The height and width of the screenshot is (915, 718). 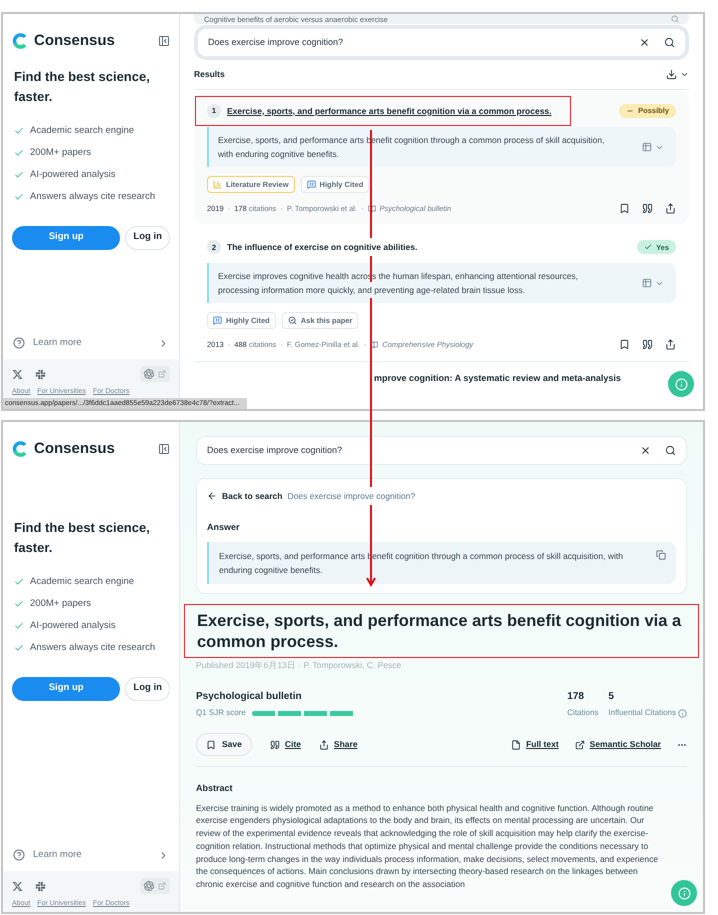 I want to click on result-title-link: The influence of exercise on cognitive abilities., so click(x=322, y=247).